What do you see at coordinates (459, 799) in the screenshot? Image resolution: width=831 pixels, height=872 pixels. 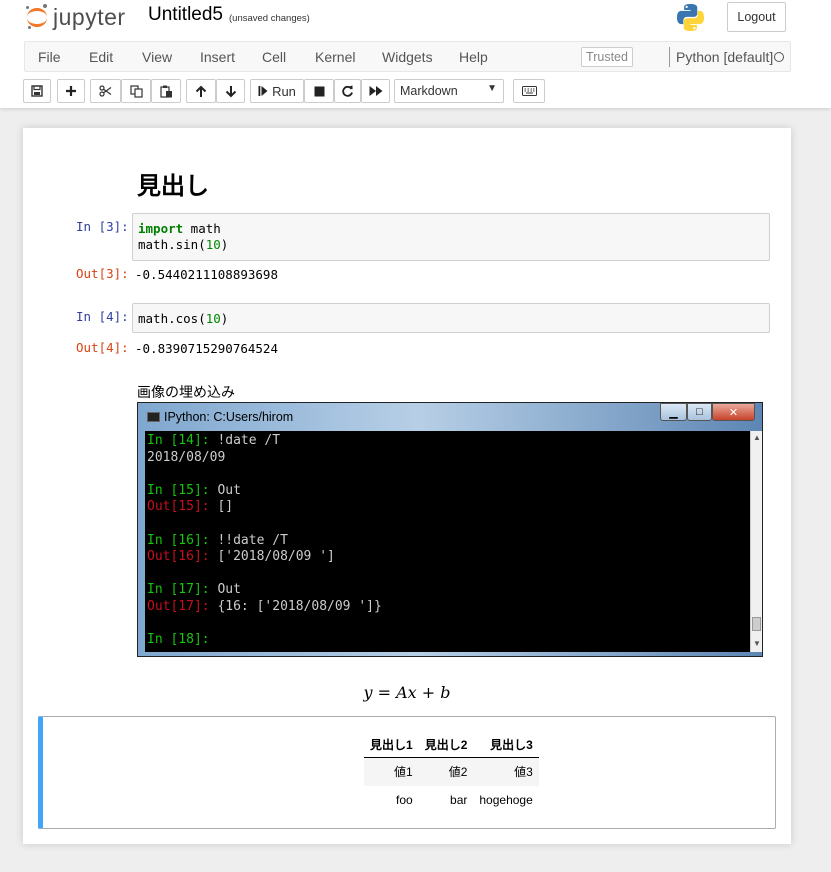 I see `table-cell: bar` at bounding box center [459, 799].